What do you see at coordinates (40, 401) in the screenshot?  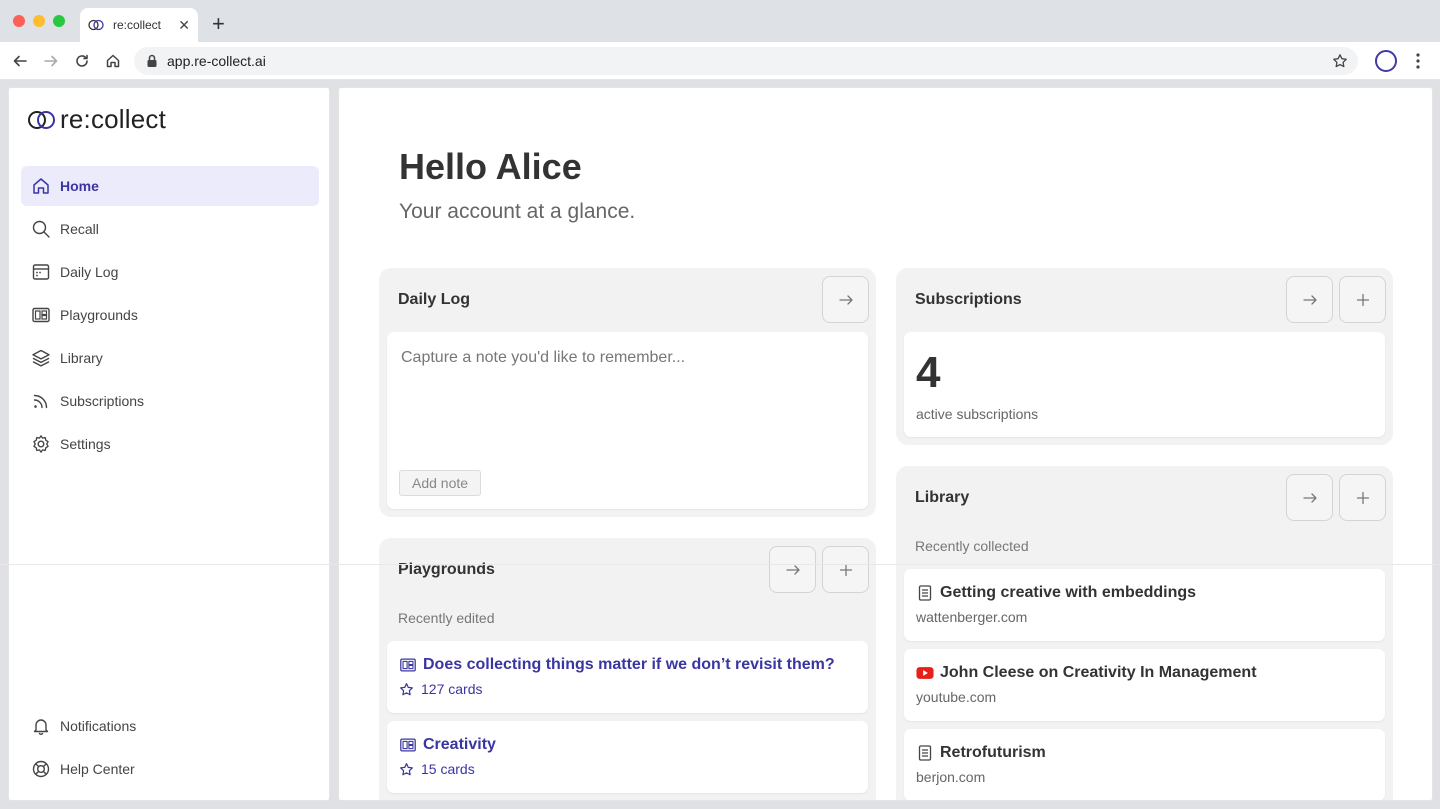 I see `rss-icon` at bounding box center [40, 401].